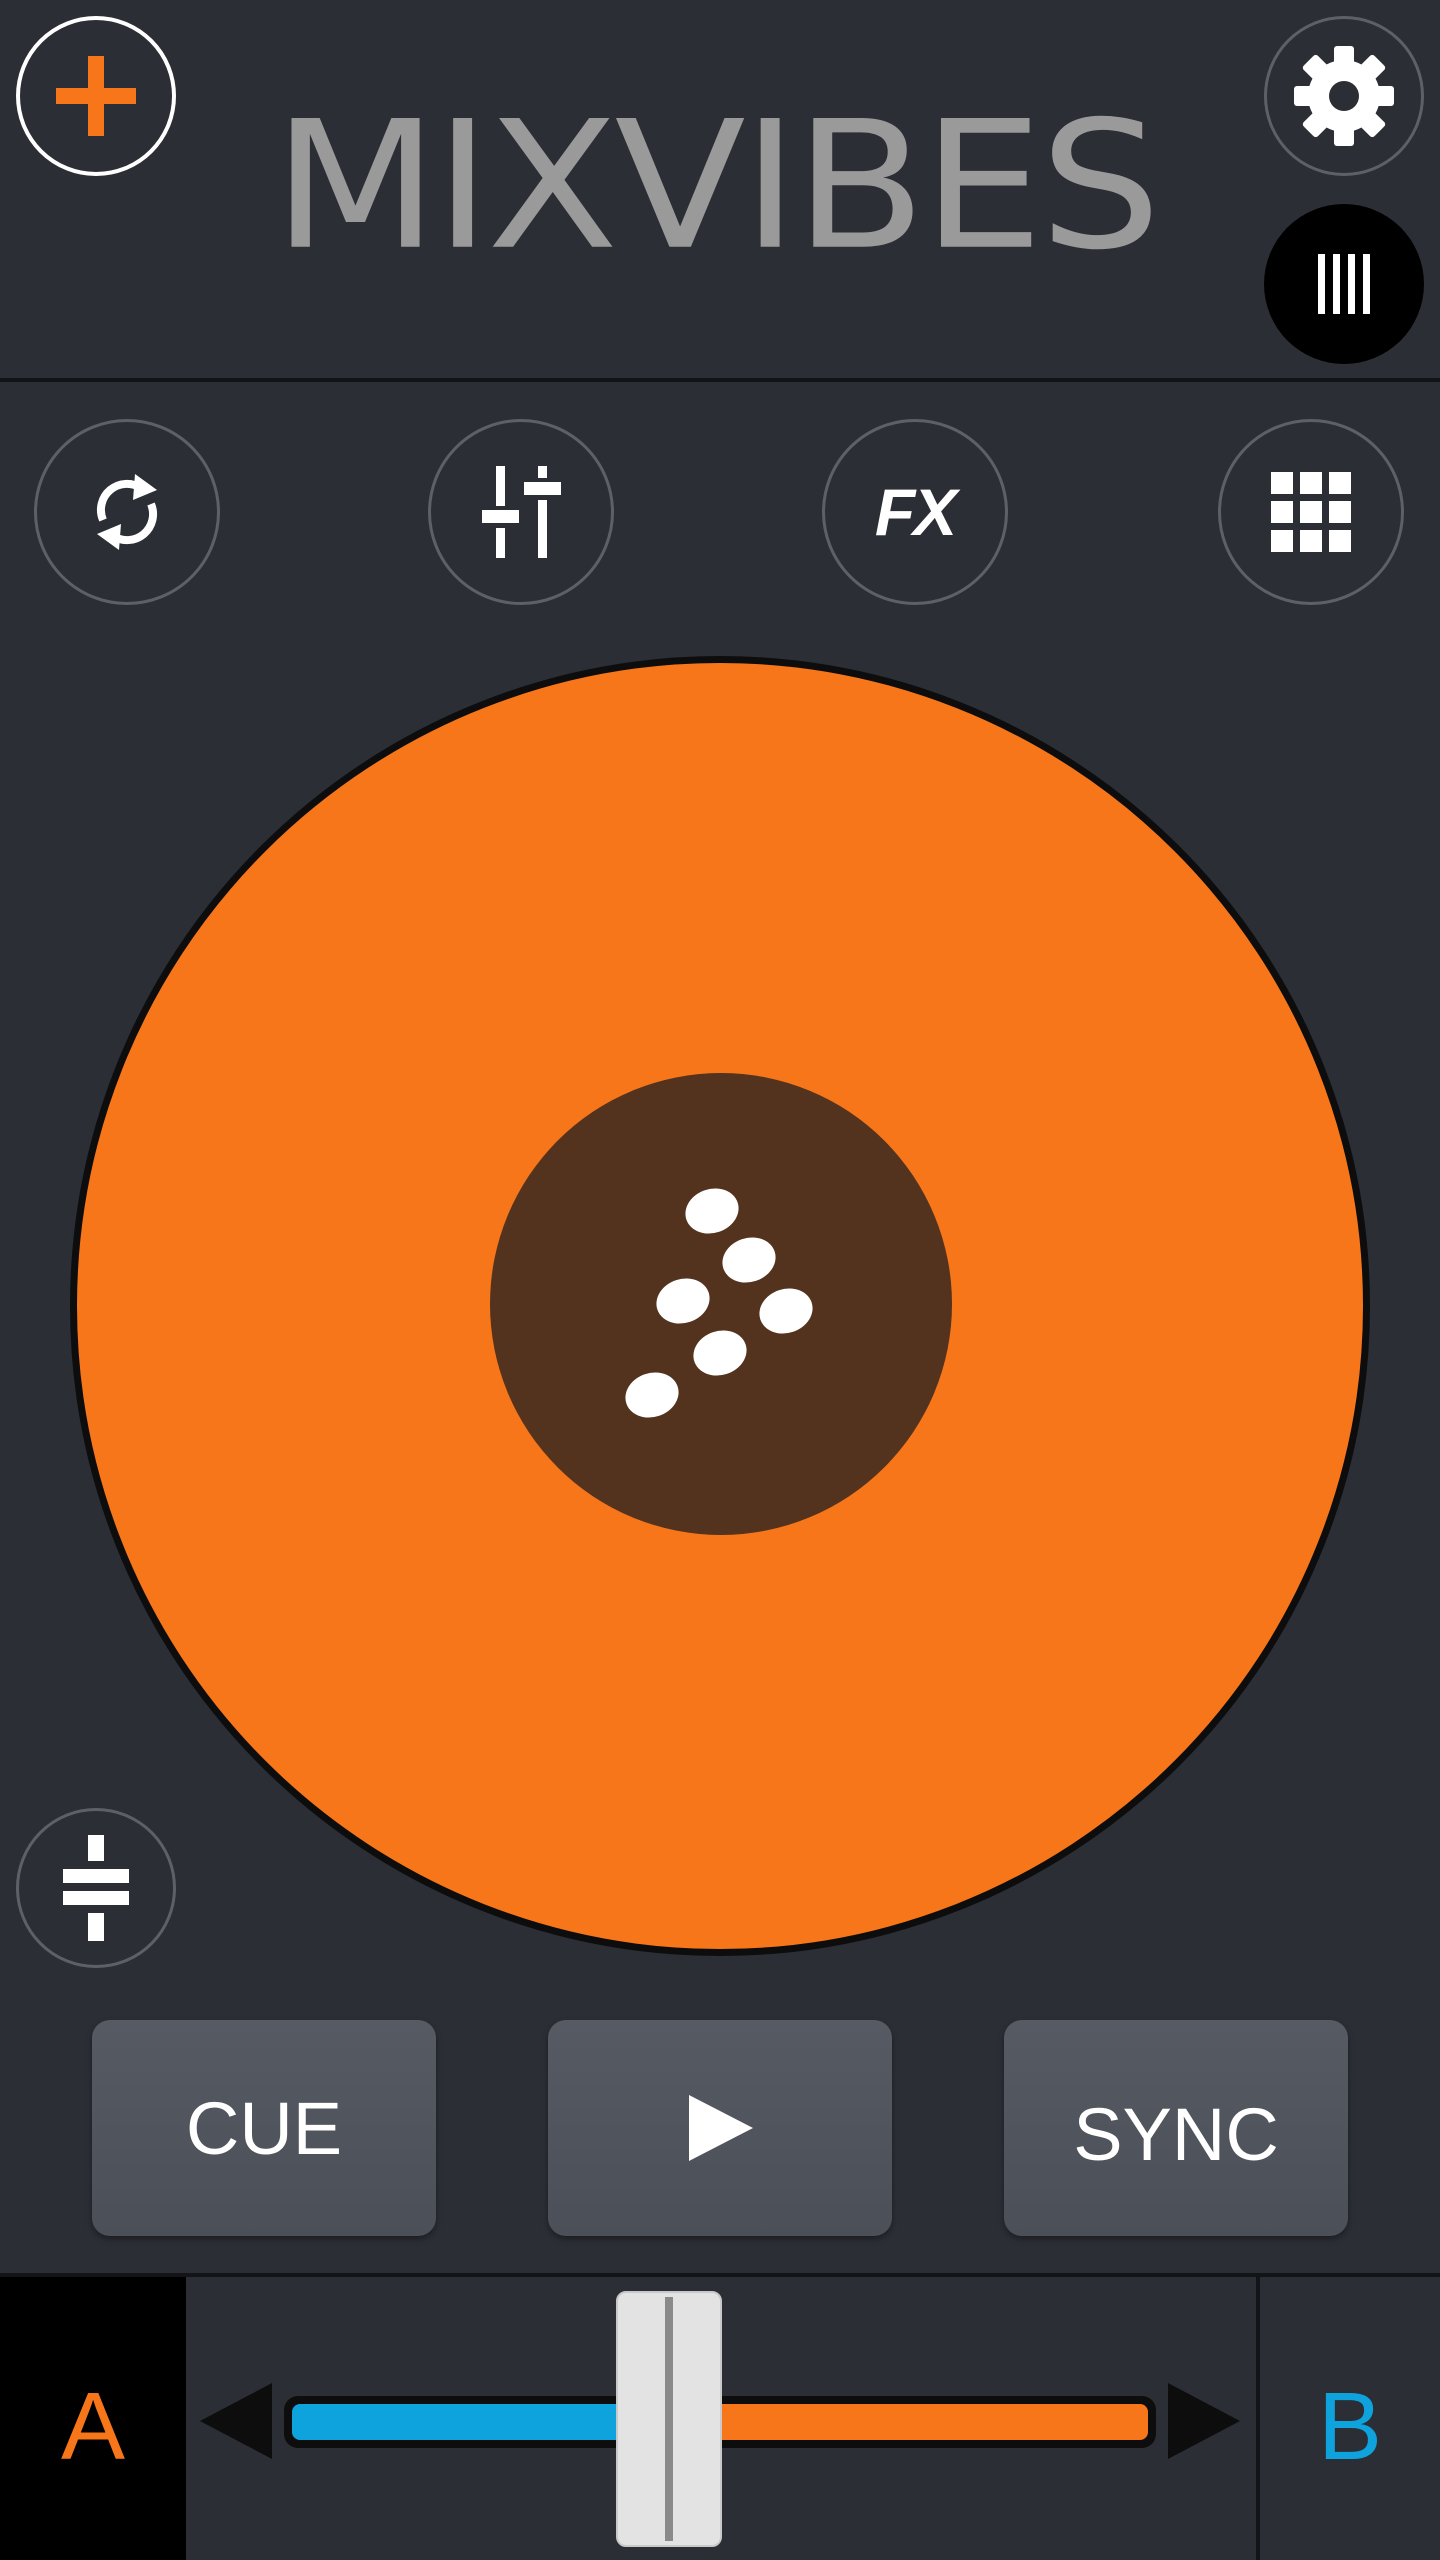 This screenshot has width=1440, height=2560. Describe the element at coordinates (720, 380) in the screenshot. I see `header-divider` at that location.